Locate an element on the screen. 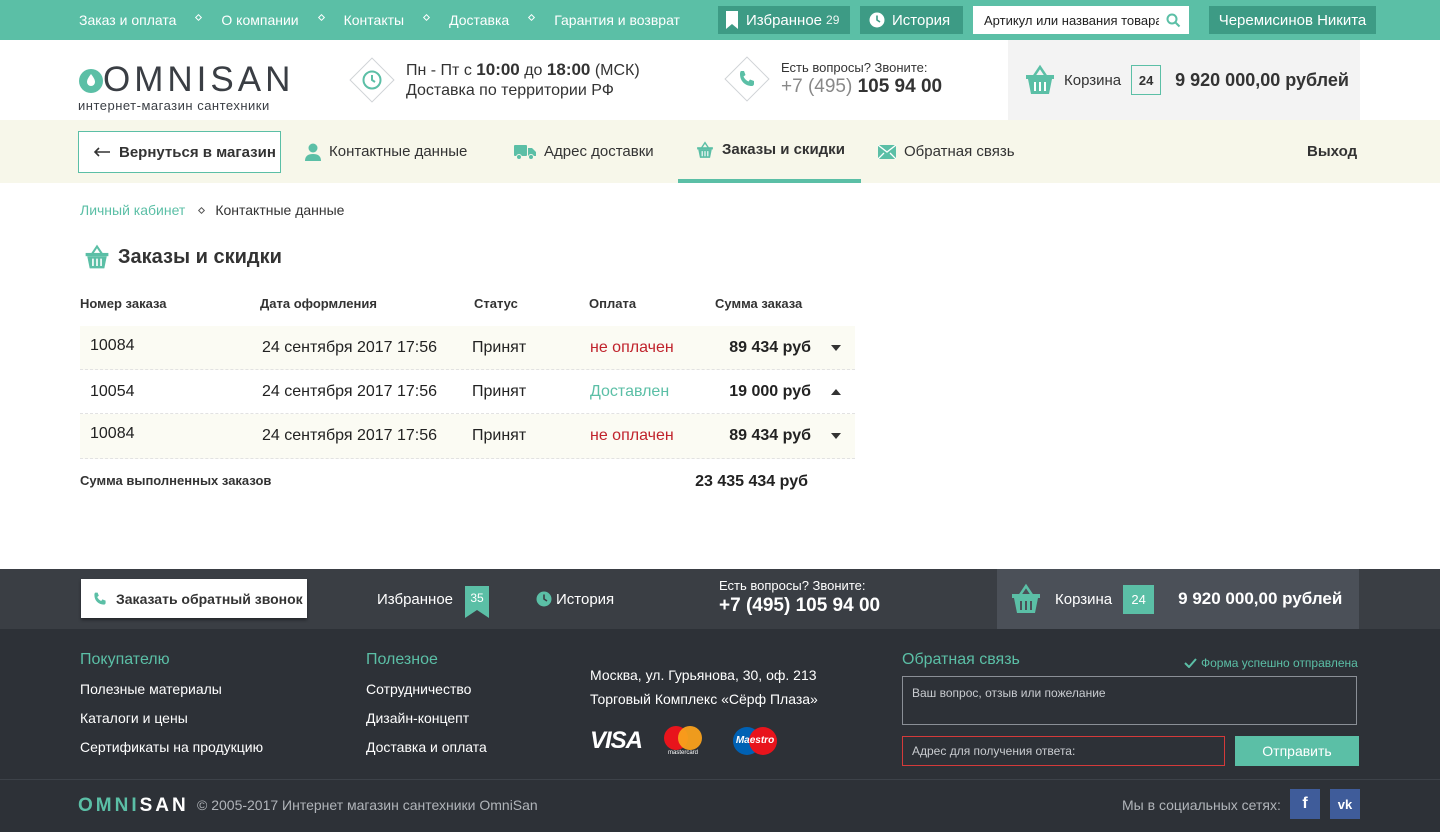 The image size is (1440, 832). user-account-button: Черемисинов Никита is located at coordinates (1292, 20).